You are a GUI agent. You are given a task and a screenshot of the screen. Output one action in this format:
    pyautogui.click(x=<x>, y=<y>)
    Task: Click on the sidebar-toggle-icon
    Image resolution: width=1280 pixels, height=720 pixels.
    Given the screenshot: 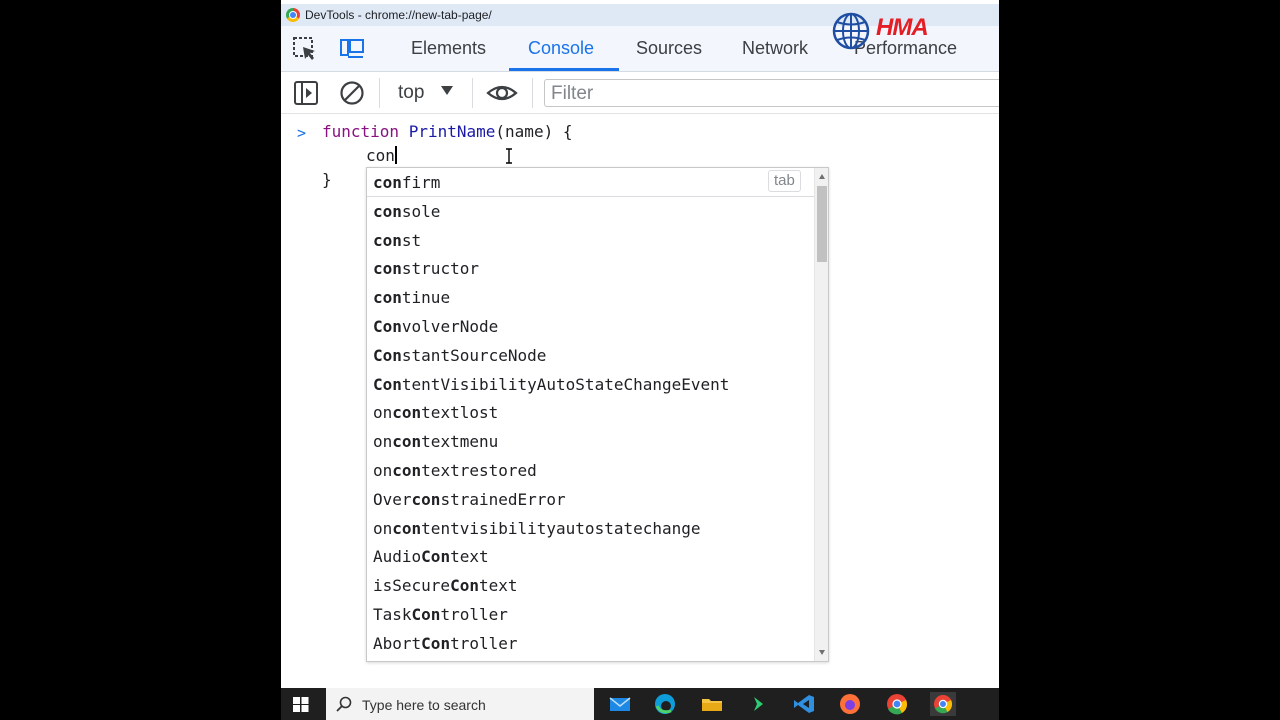 What is the action you would take?
    pyautogui.click(x=306, y=93)
    